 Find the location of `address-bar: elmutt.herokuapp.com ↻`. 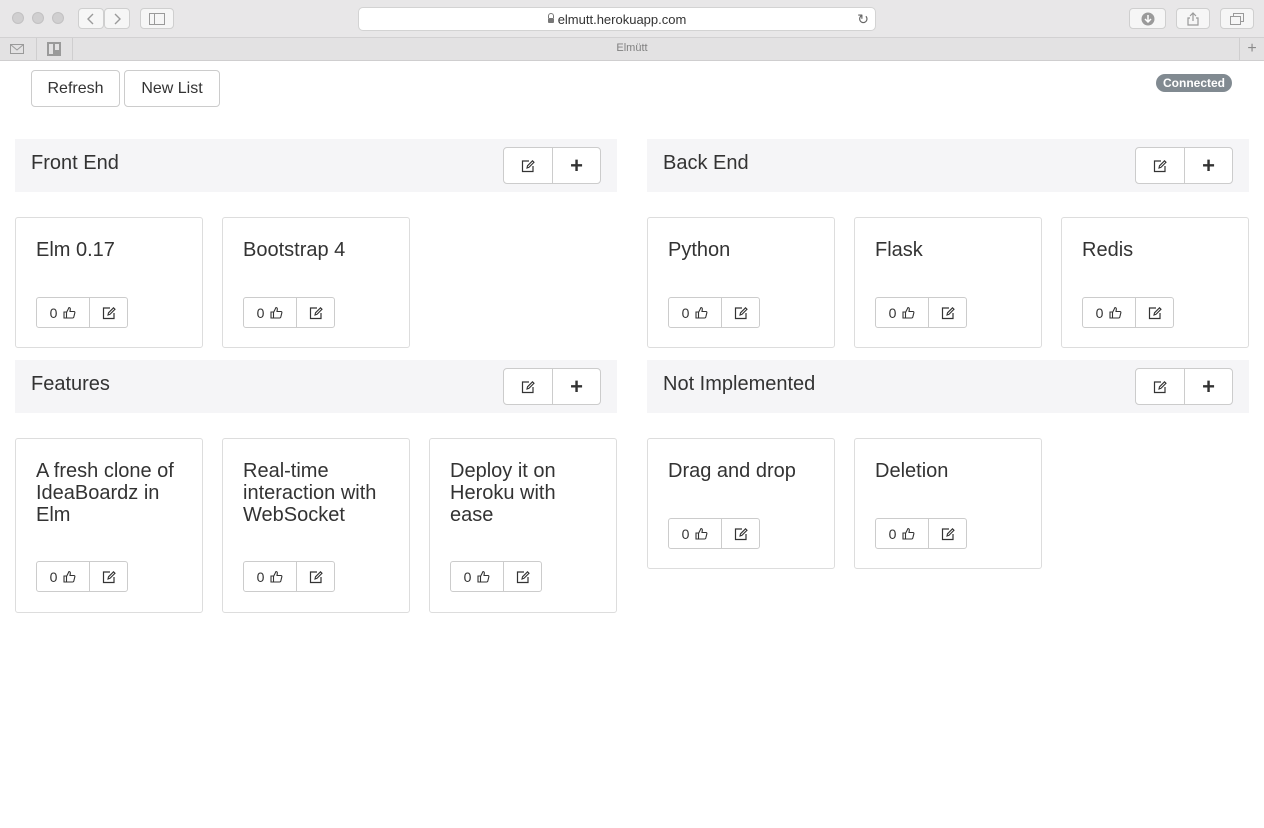

address-bar: elmutt.herokuapp.com ↻ is located at coordinates (617, 19).